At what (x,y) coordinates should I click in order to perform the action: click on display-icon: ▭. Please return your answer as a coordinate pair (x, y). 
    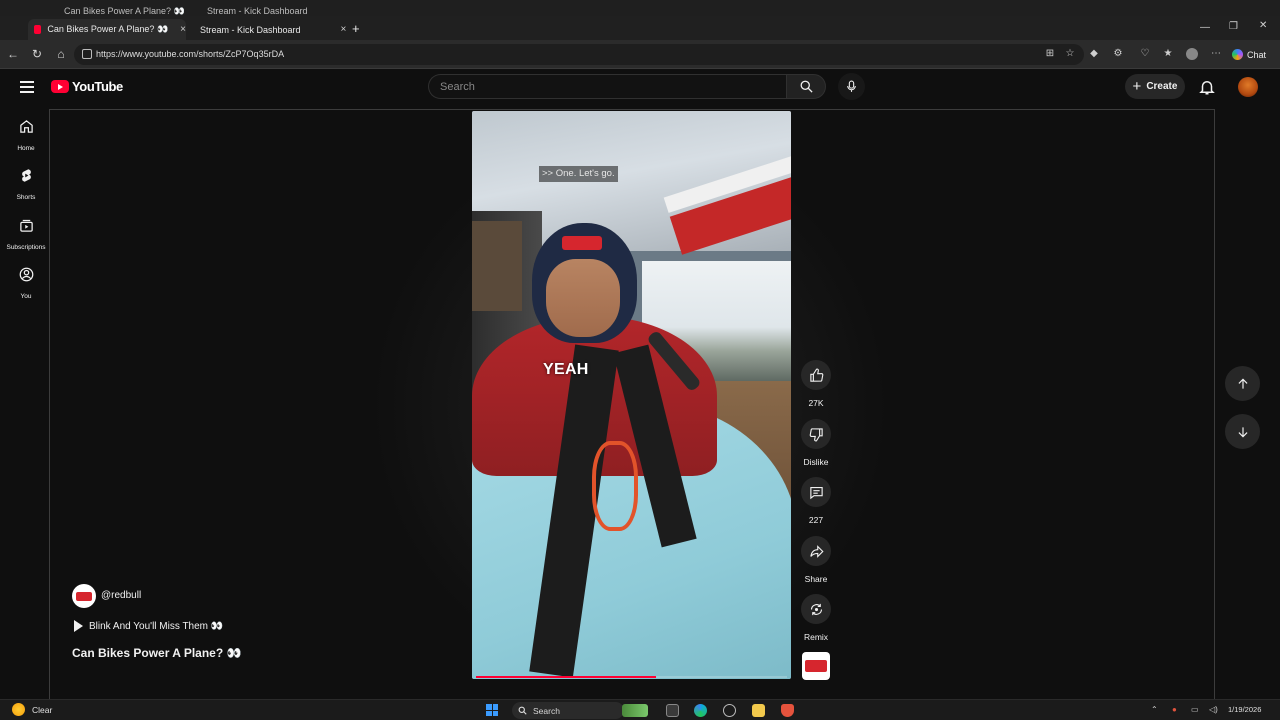
    Looking at the image, I should click on (1195, 709).